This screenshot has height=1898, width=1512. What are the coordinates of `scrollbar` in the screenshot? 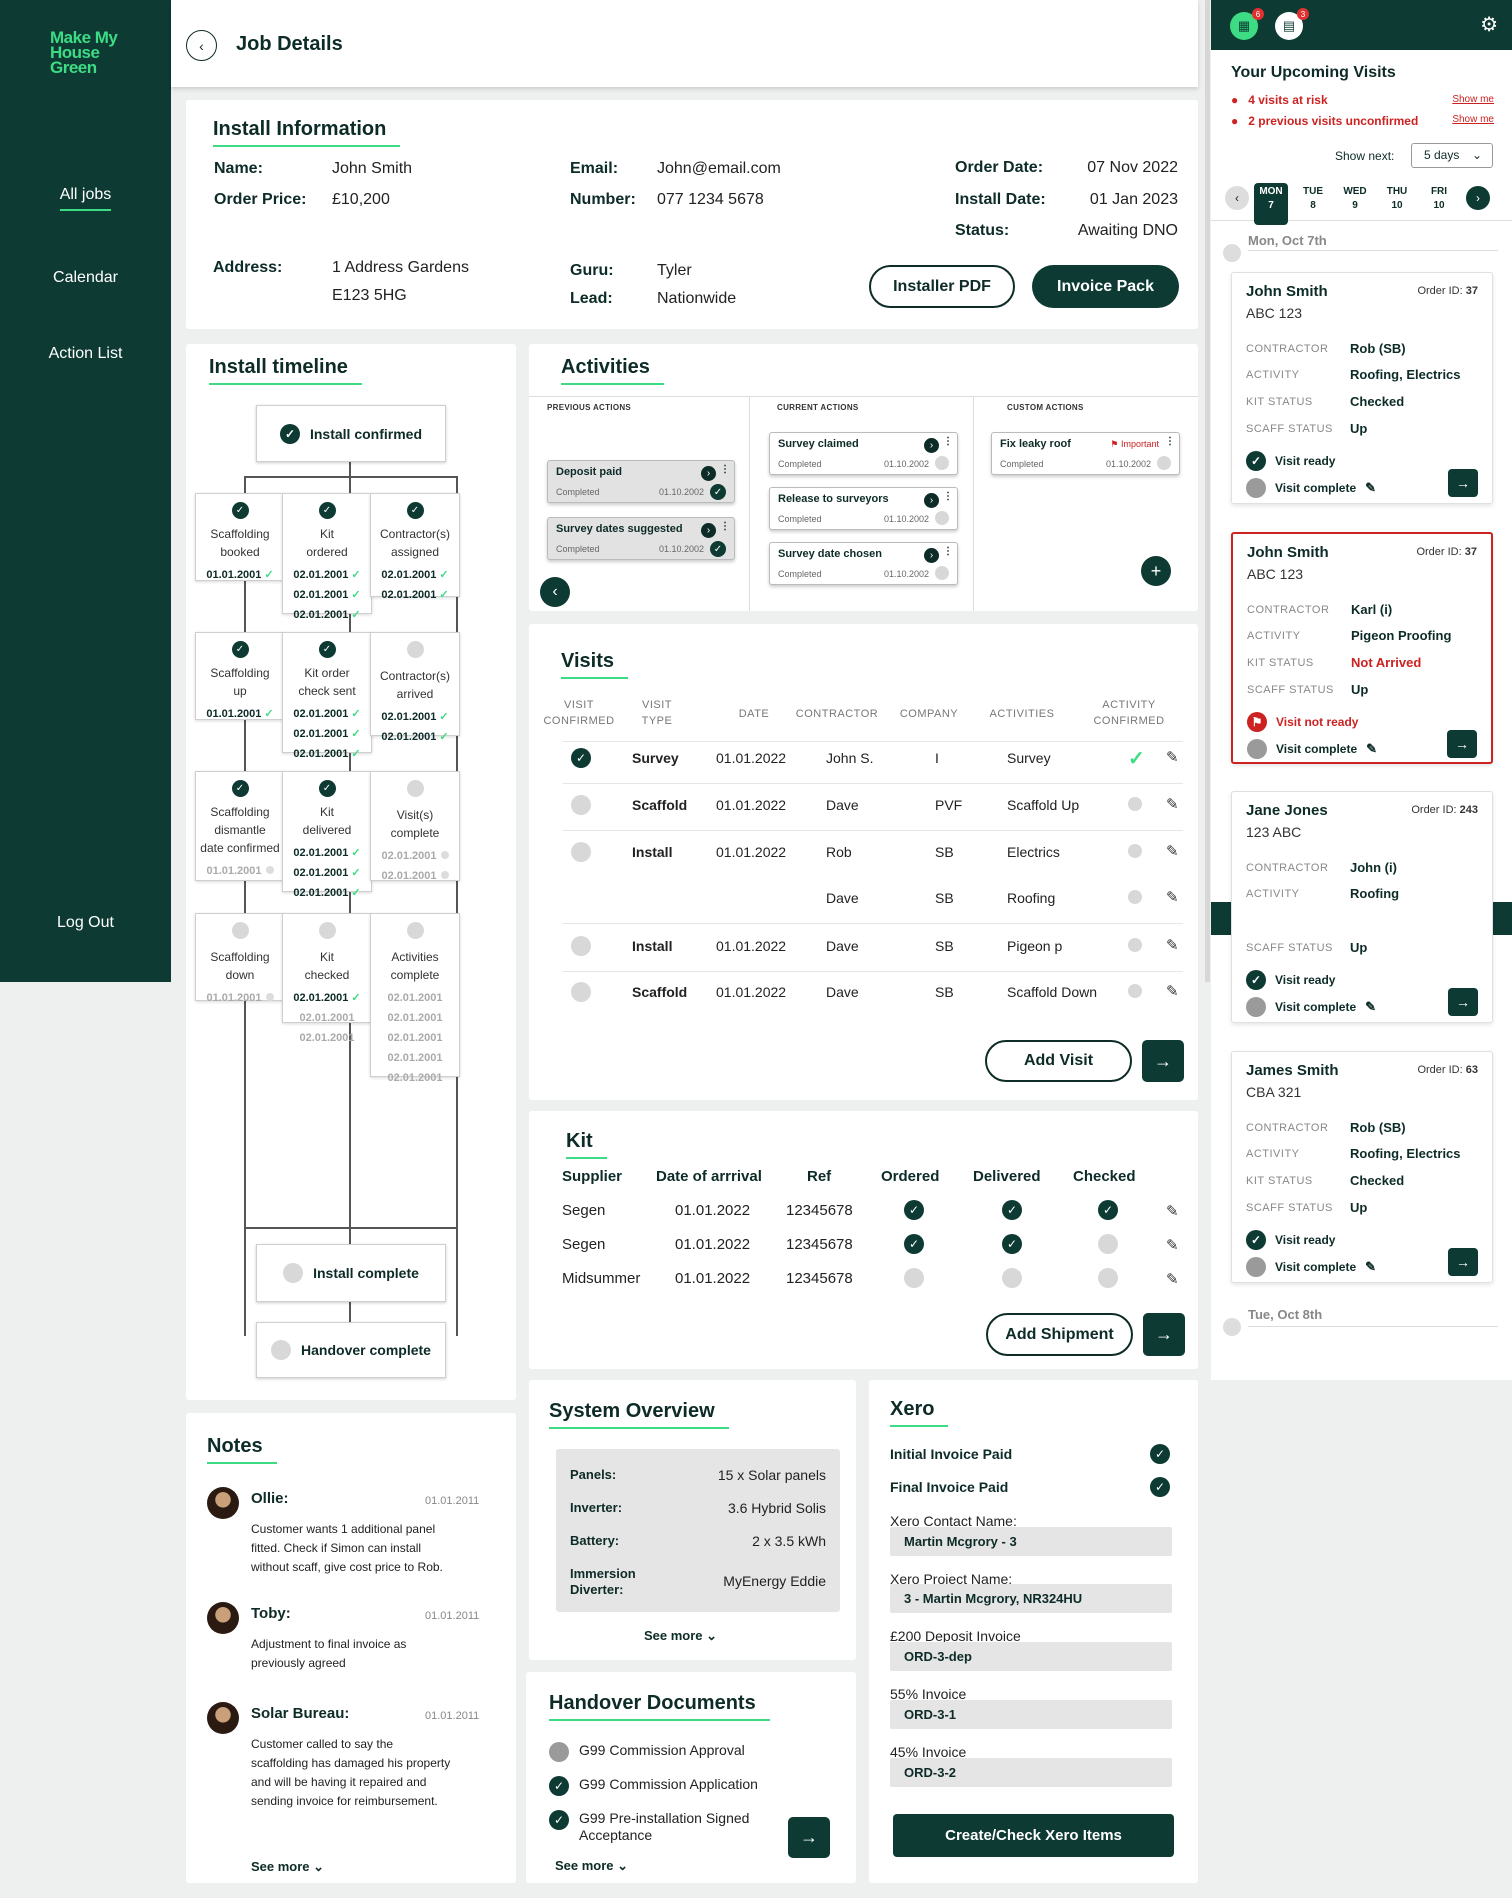 It's located at (1207, 491).